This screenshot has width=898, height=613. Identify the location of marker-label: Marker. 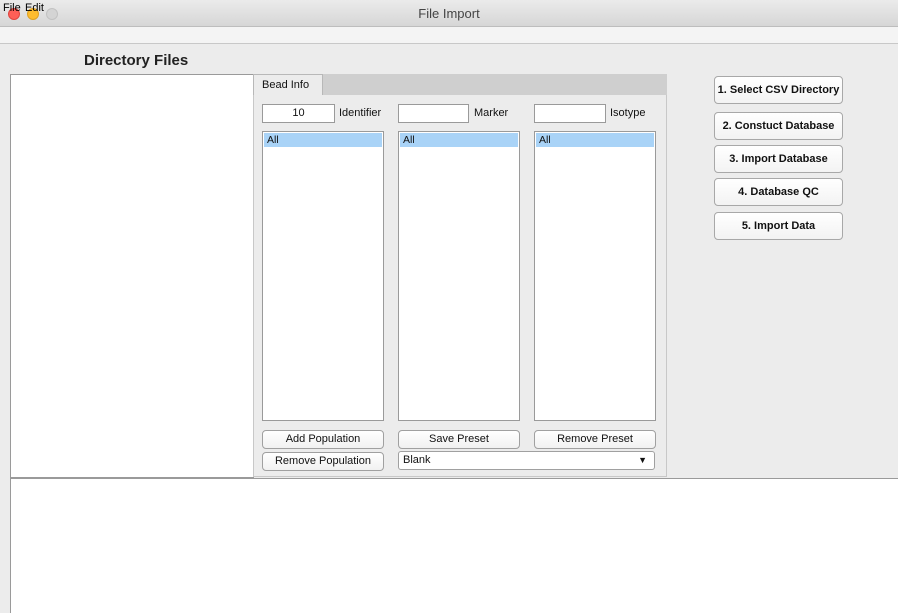
(491, 113).